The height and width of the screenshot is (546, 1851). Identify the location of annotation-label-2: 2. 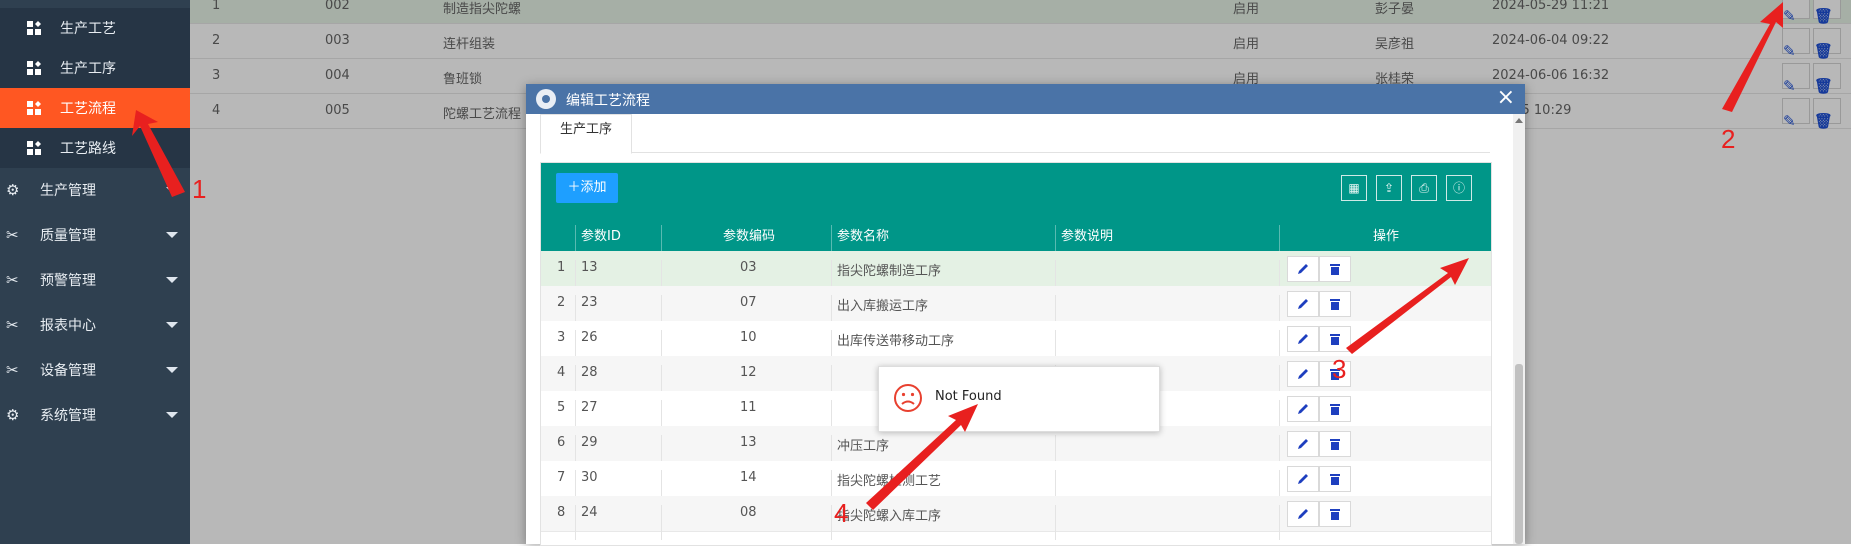
(1728, 139).